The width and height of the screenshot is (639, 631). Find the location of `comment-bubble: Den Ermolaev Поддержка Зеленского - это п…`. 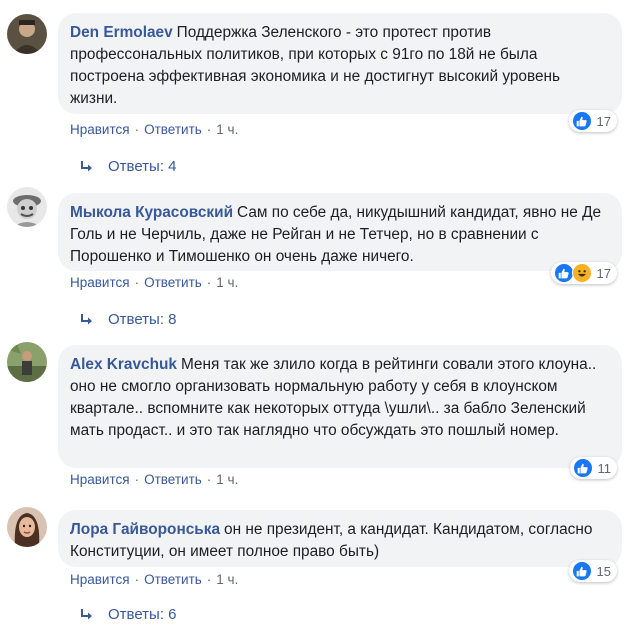

comment-bubble: Den Ermolaev Поддержка Зеленского - это п… is located at coordinates (340, 63).